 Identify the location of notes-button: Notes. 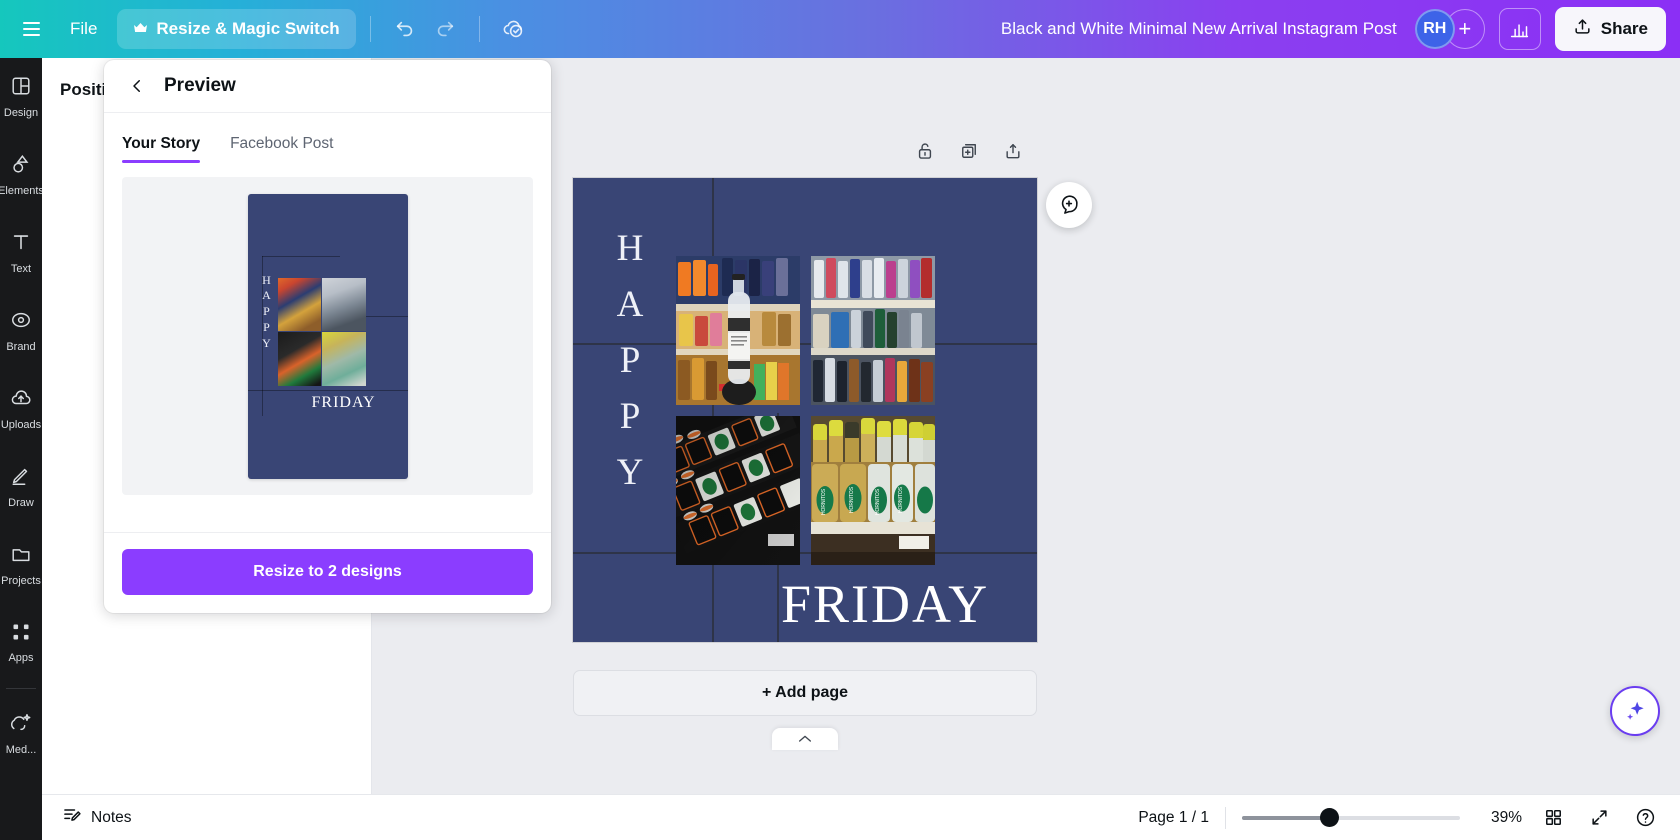
(97, 817).